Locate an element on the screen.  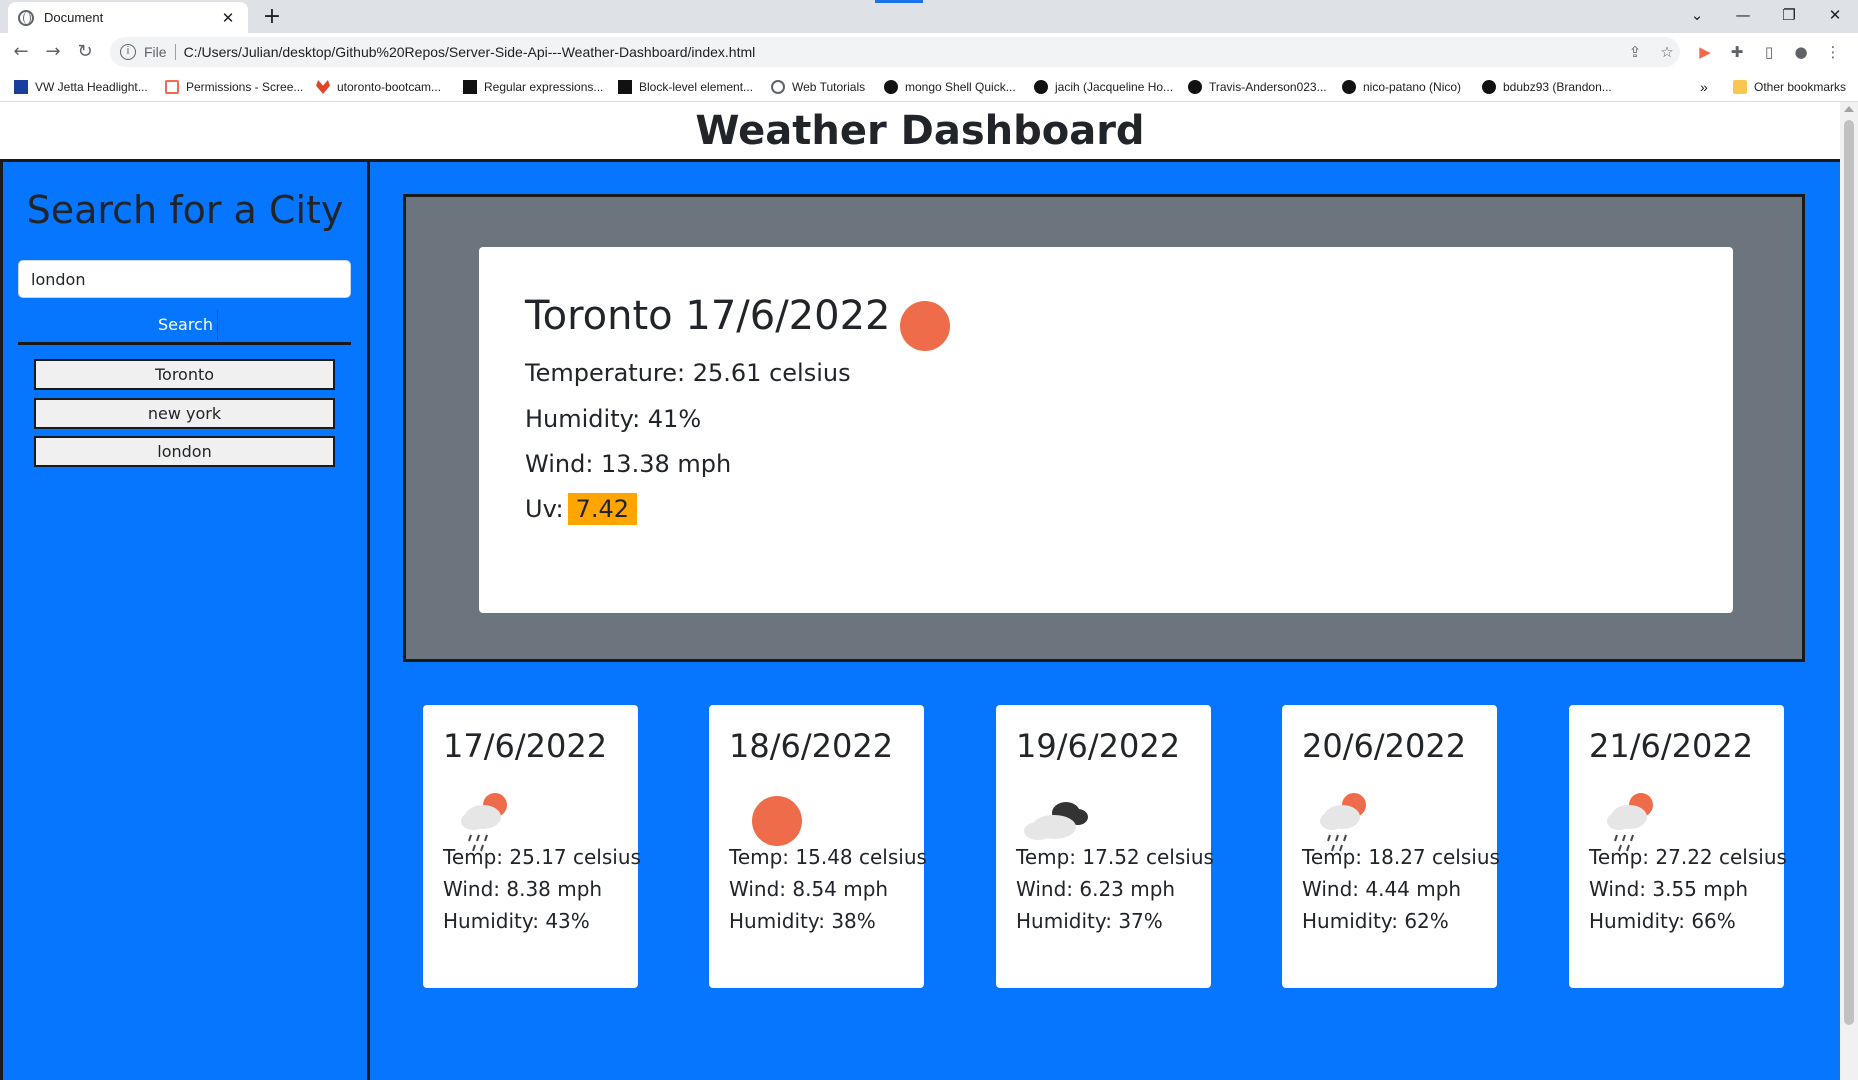
page-scrollbar is located at coordinates (1849, 591).